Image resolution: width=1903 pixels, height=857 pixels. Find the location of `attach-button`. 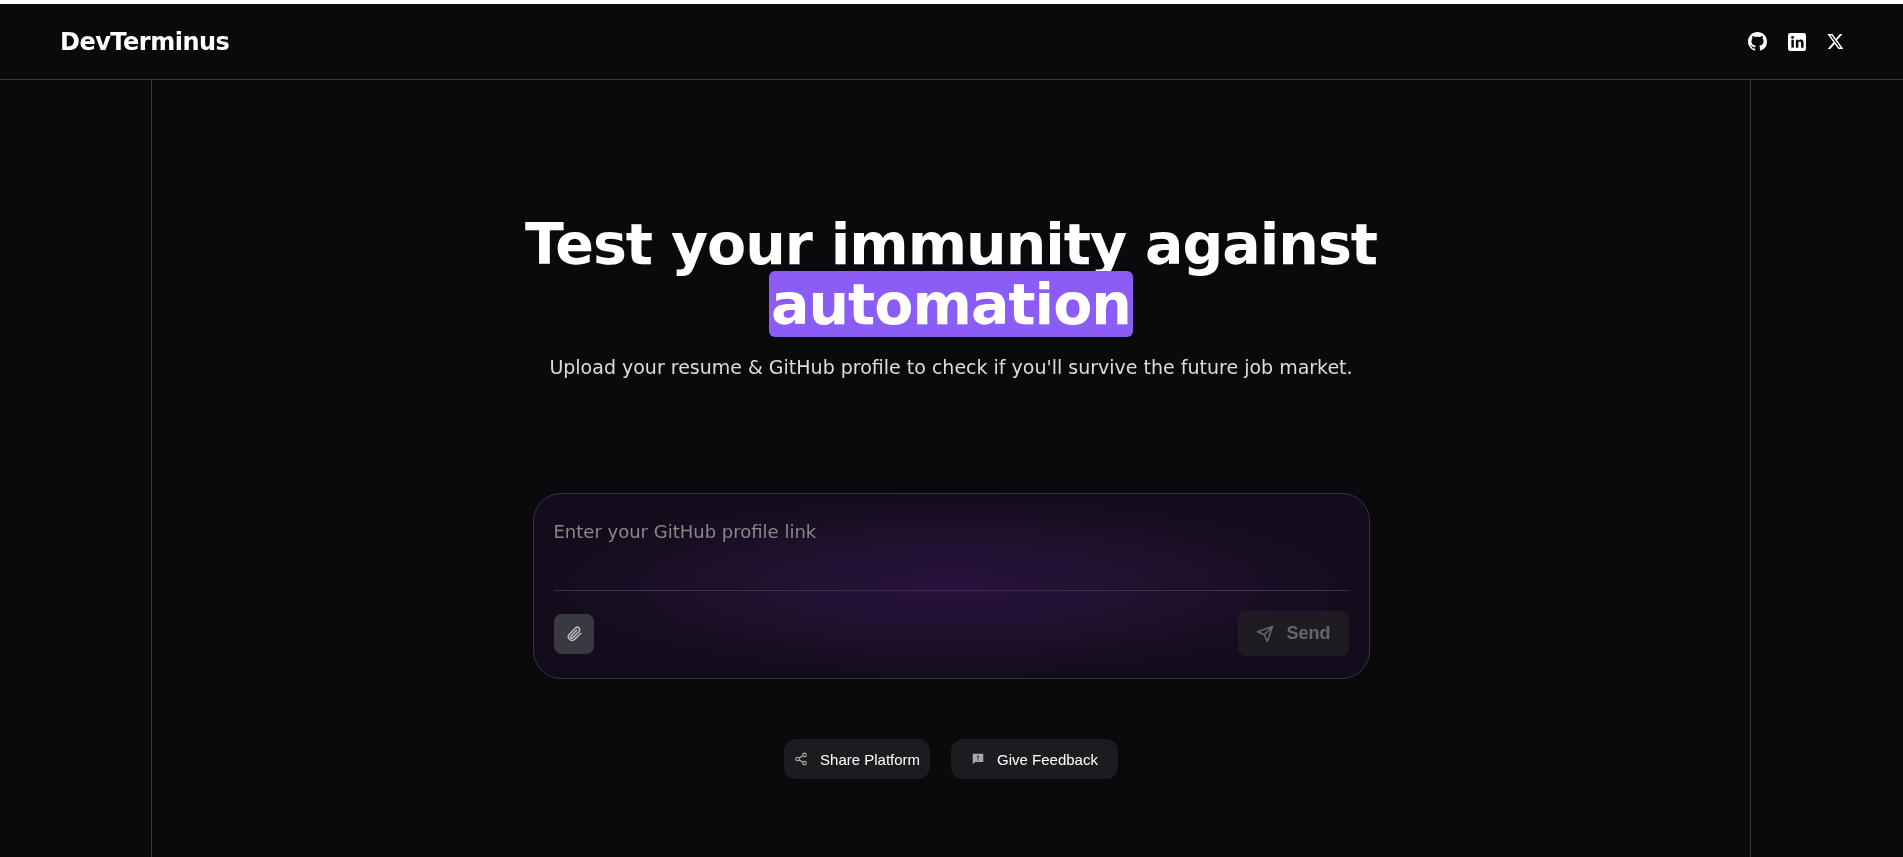

attach-button is located at coordinates (573, 633).